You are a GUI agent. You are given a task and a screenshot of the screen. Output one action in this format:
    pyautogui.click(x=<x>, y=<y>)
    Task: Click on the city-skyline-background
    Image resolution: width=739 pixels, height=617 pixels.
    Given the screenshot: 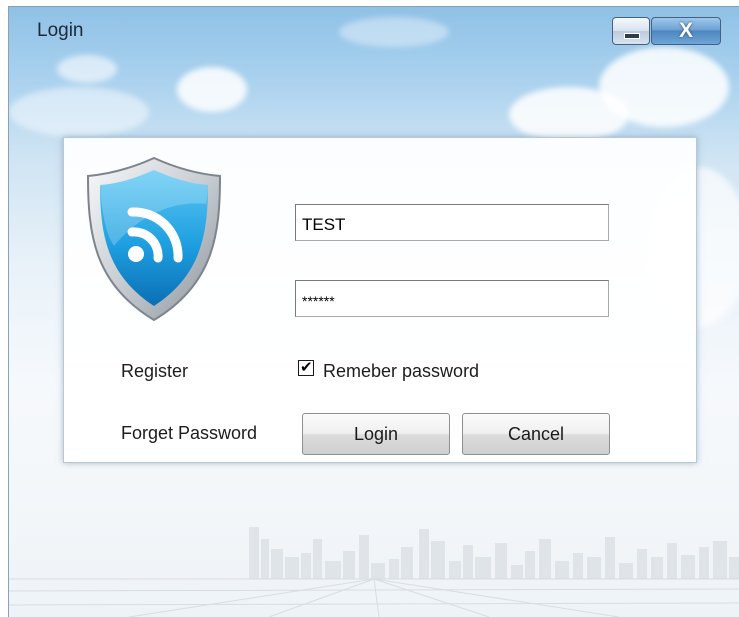 What is the action you would take?
    pyautogui.click(x=374, y=572)
    